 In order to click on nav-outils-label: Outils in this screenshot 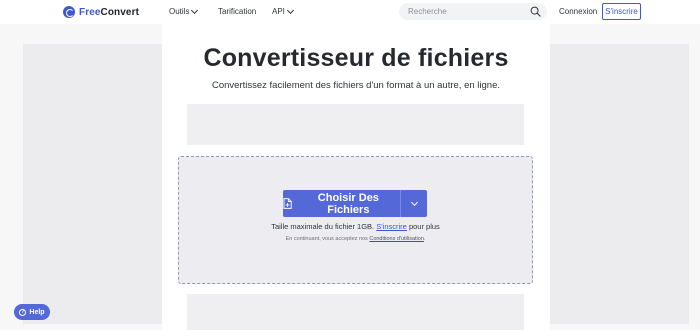, I will do `click(179, 11)`.